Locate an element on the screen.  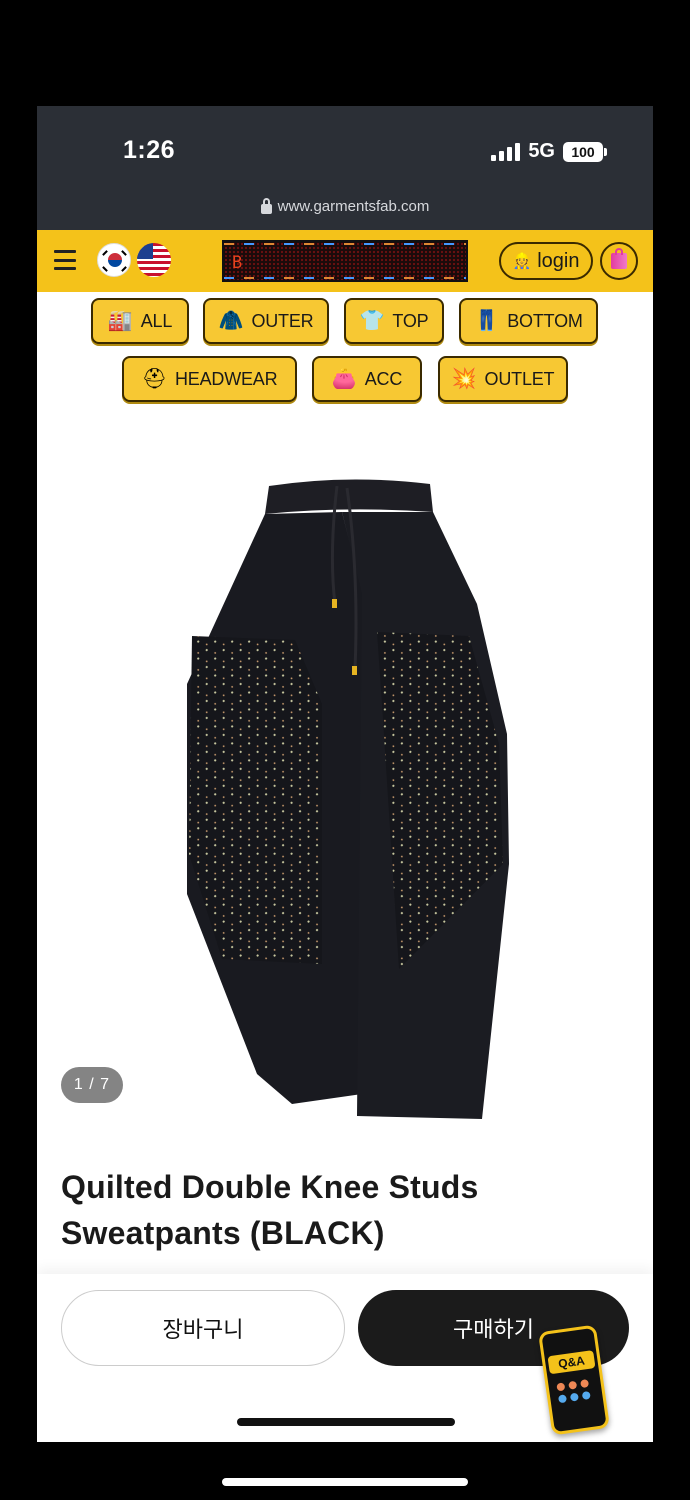
menu-icon is located at coordinates (65, 260).